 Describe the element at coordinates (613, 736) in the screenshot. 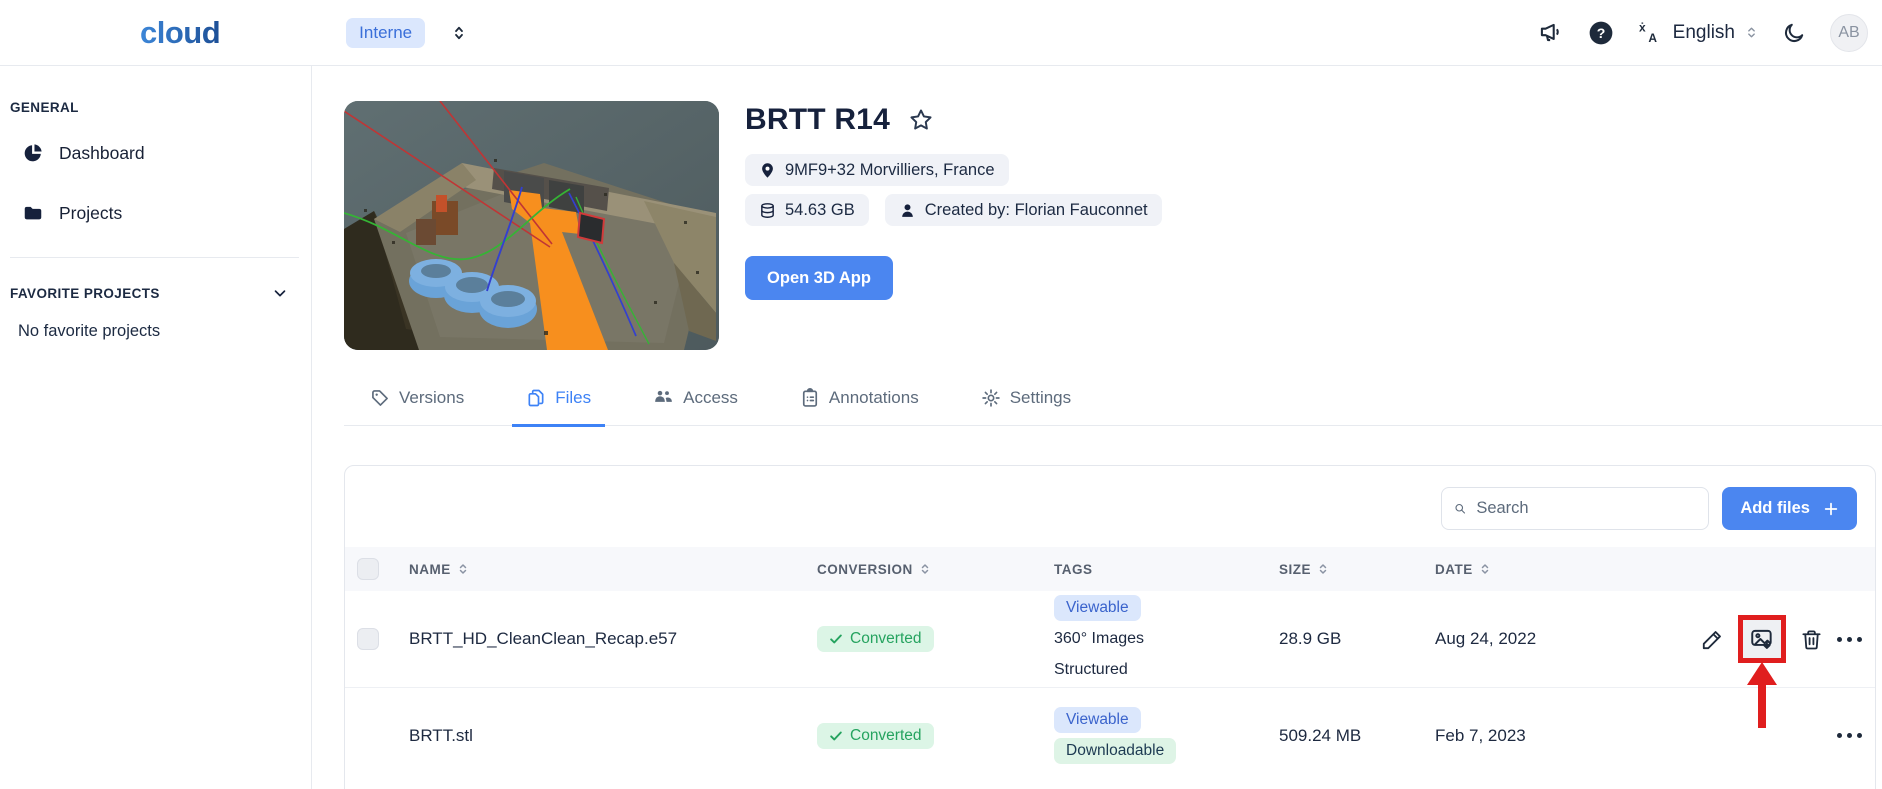

I see `file-name: BRTT.stl` at that location.